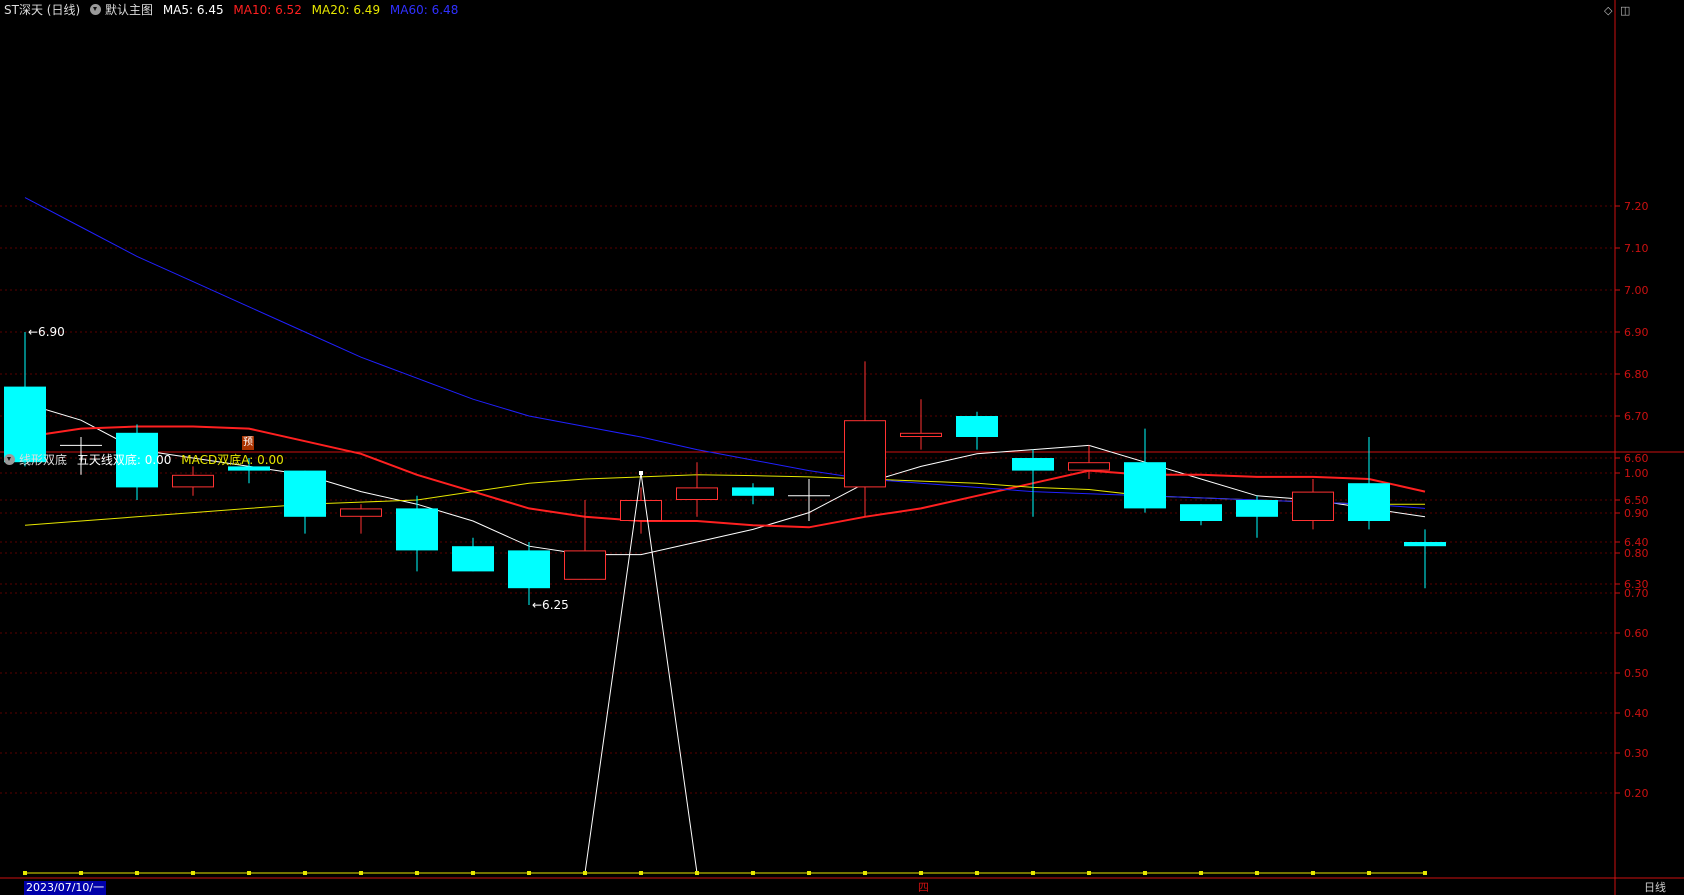  Describe the element at coordinates (1636, 553) in the screenshot. I see `indicator-tick-label: 0.80` at that location.